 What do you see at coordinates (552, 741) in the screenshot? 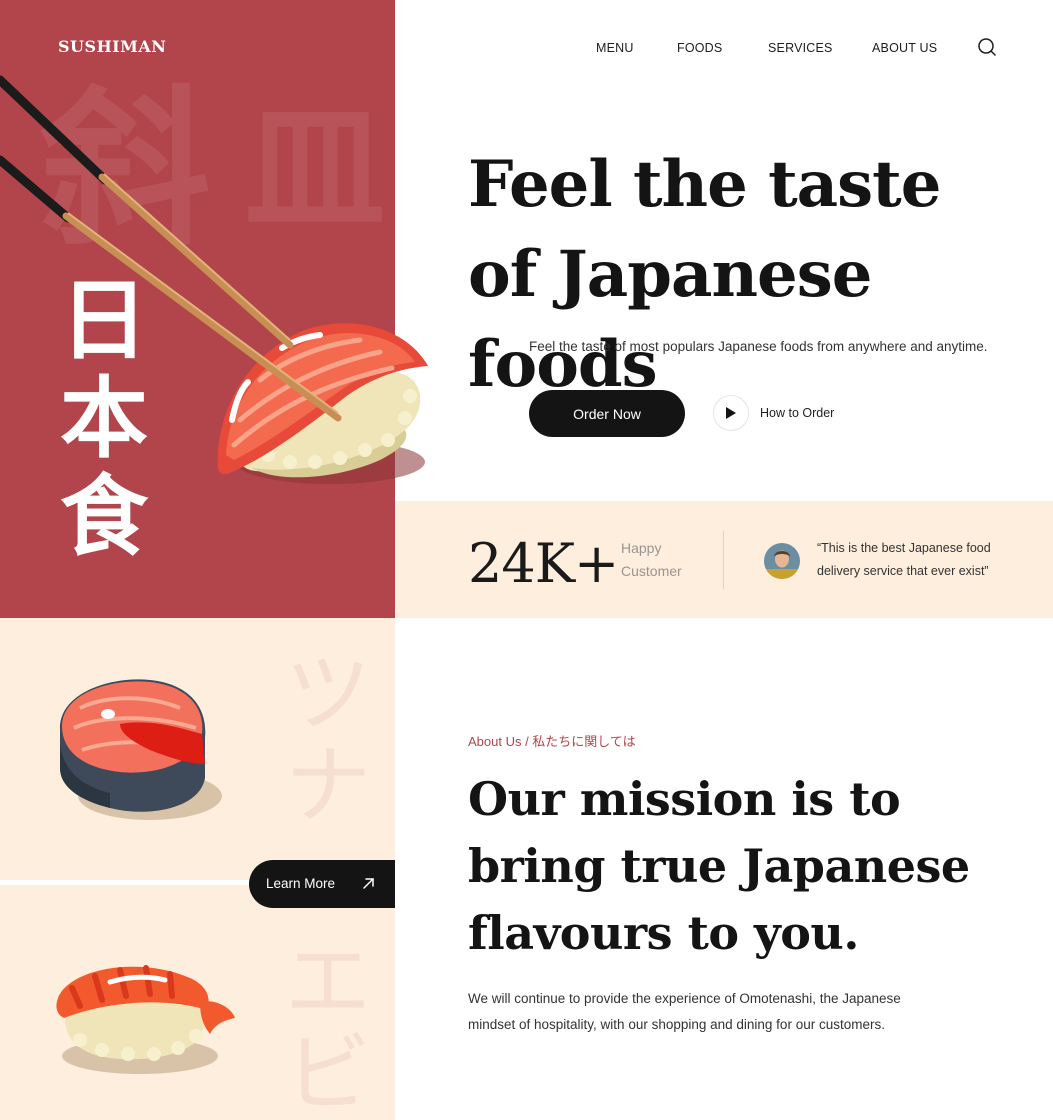
I see `about-us-tag: About Us / 私たちに関しては` at bounding box center [552, 741].